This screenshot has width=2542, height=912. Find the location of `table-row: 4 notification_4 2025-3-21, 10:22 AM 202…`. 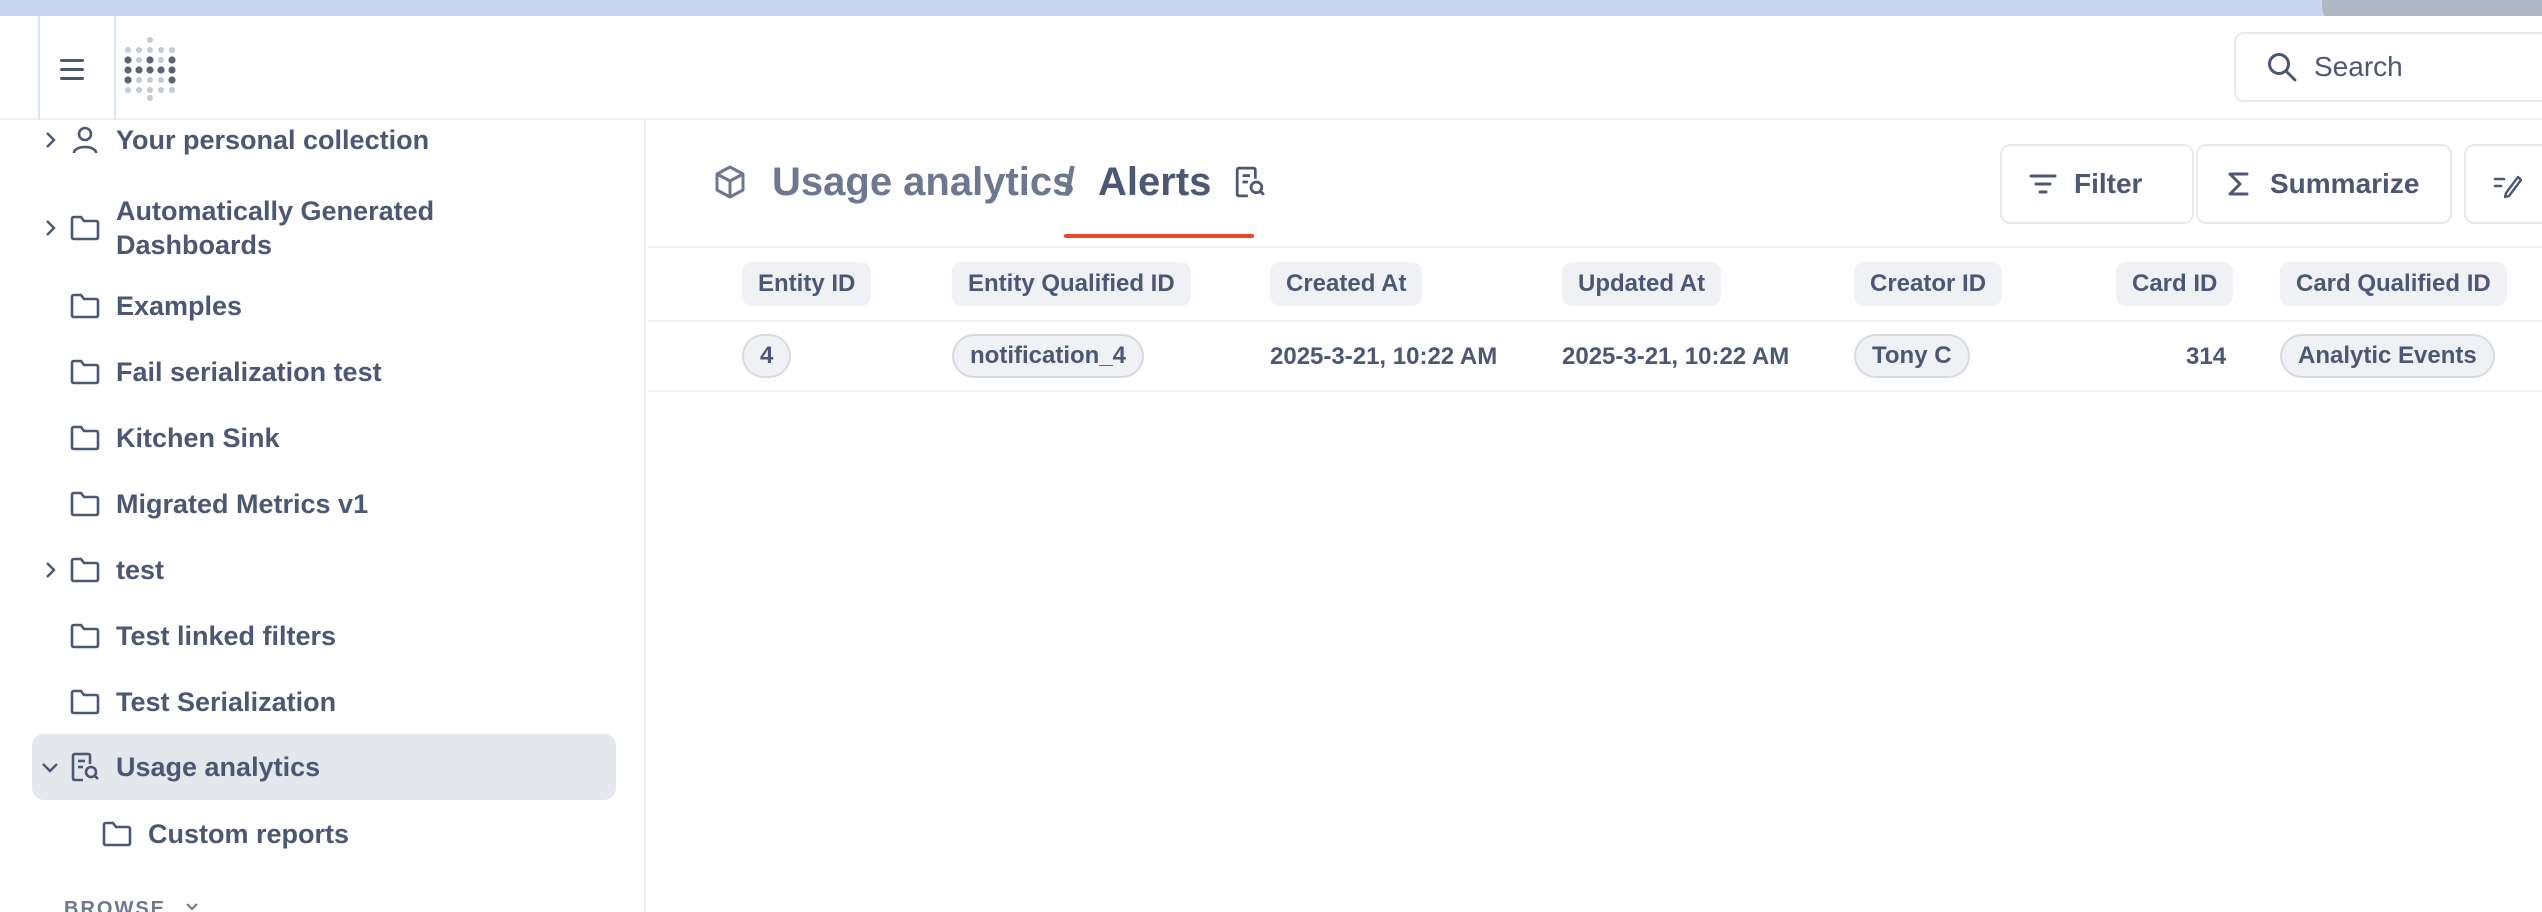

table-row: 4 notification_4 2025-3-21, 10:22 AM 202… is located at coordinates (1595, 357).